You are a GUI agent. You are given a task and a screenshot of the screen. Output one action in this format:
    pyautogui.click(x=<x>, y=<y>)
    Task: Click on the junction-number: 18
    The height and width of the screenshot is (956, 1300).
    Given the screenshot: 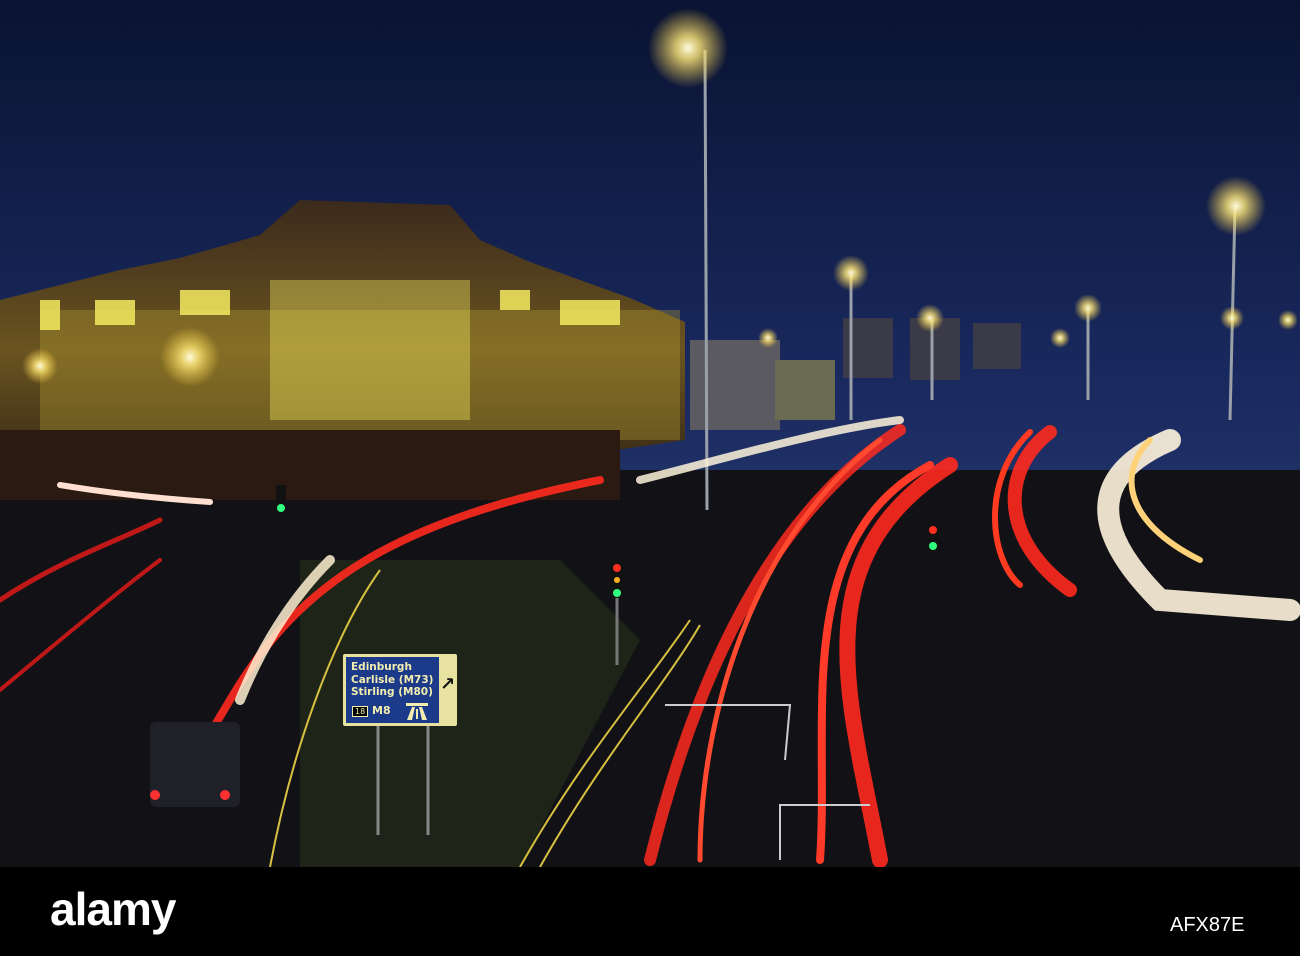 What is the action you would take?
    pyautogui.click(x=360, y=711)
    